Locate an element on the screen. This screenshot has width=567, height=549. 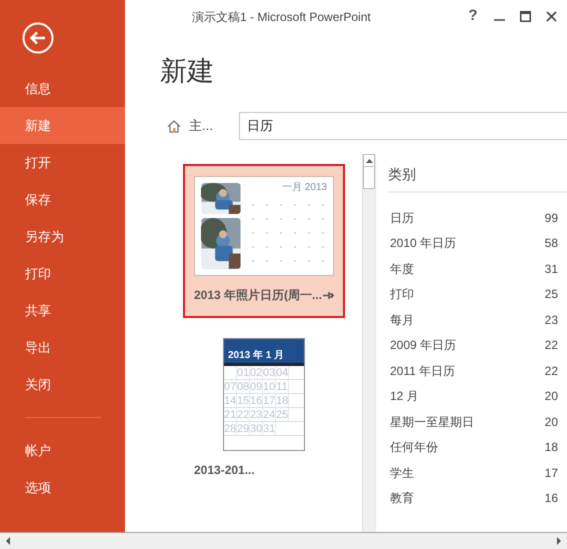
sidebar-item: 打开 is located at coordinates (62, 162).